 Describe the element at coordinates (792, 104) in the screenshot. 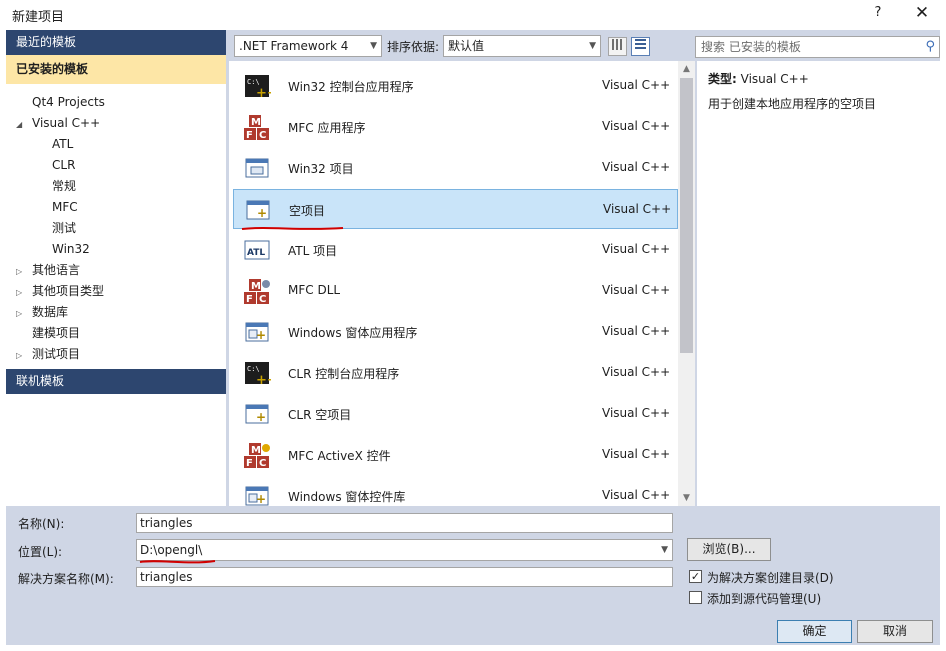

I see `template-description: 用于创建本地应用程序的空项目` at that location.